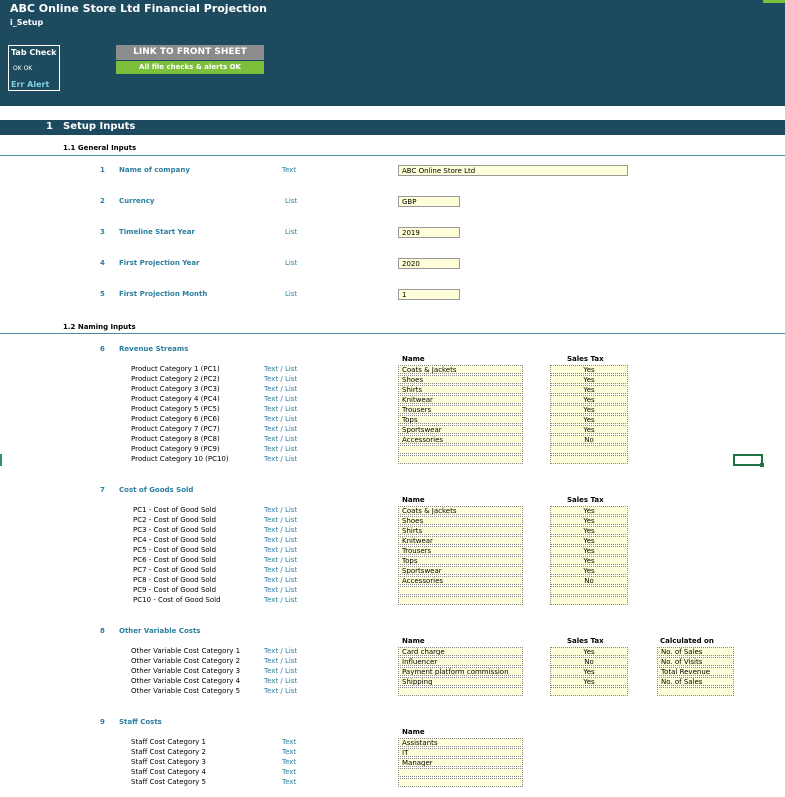  Describe the element at coordinates (429, 263) in the screenshot. I see `input-field: 2020` at that location.